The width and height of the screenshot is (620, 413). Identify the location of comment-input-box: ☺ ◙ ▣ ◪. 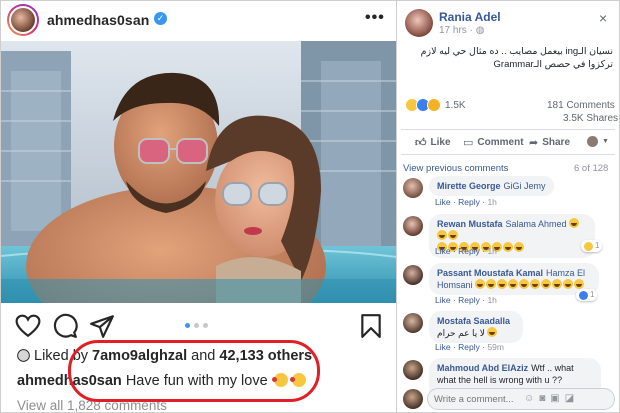
(521, 399).